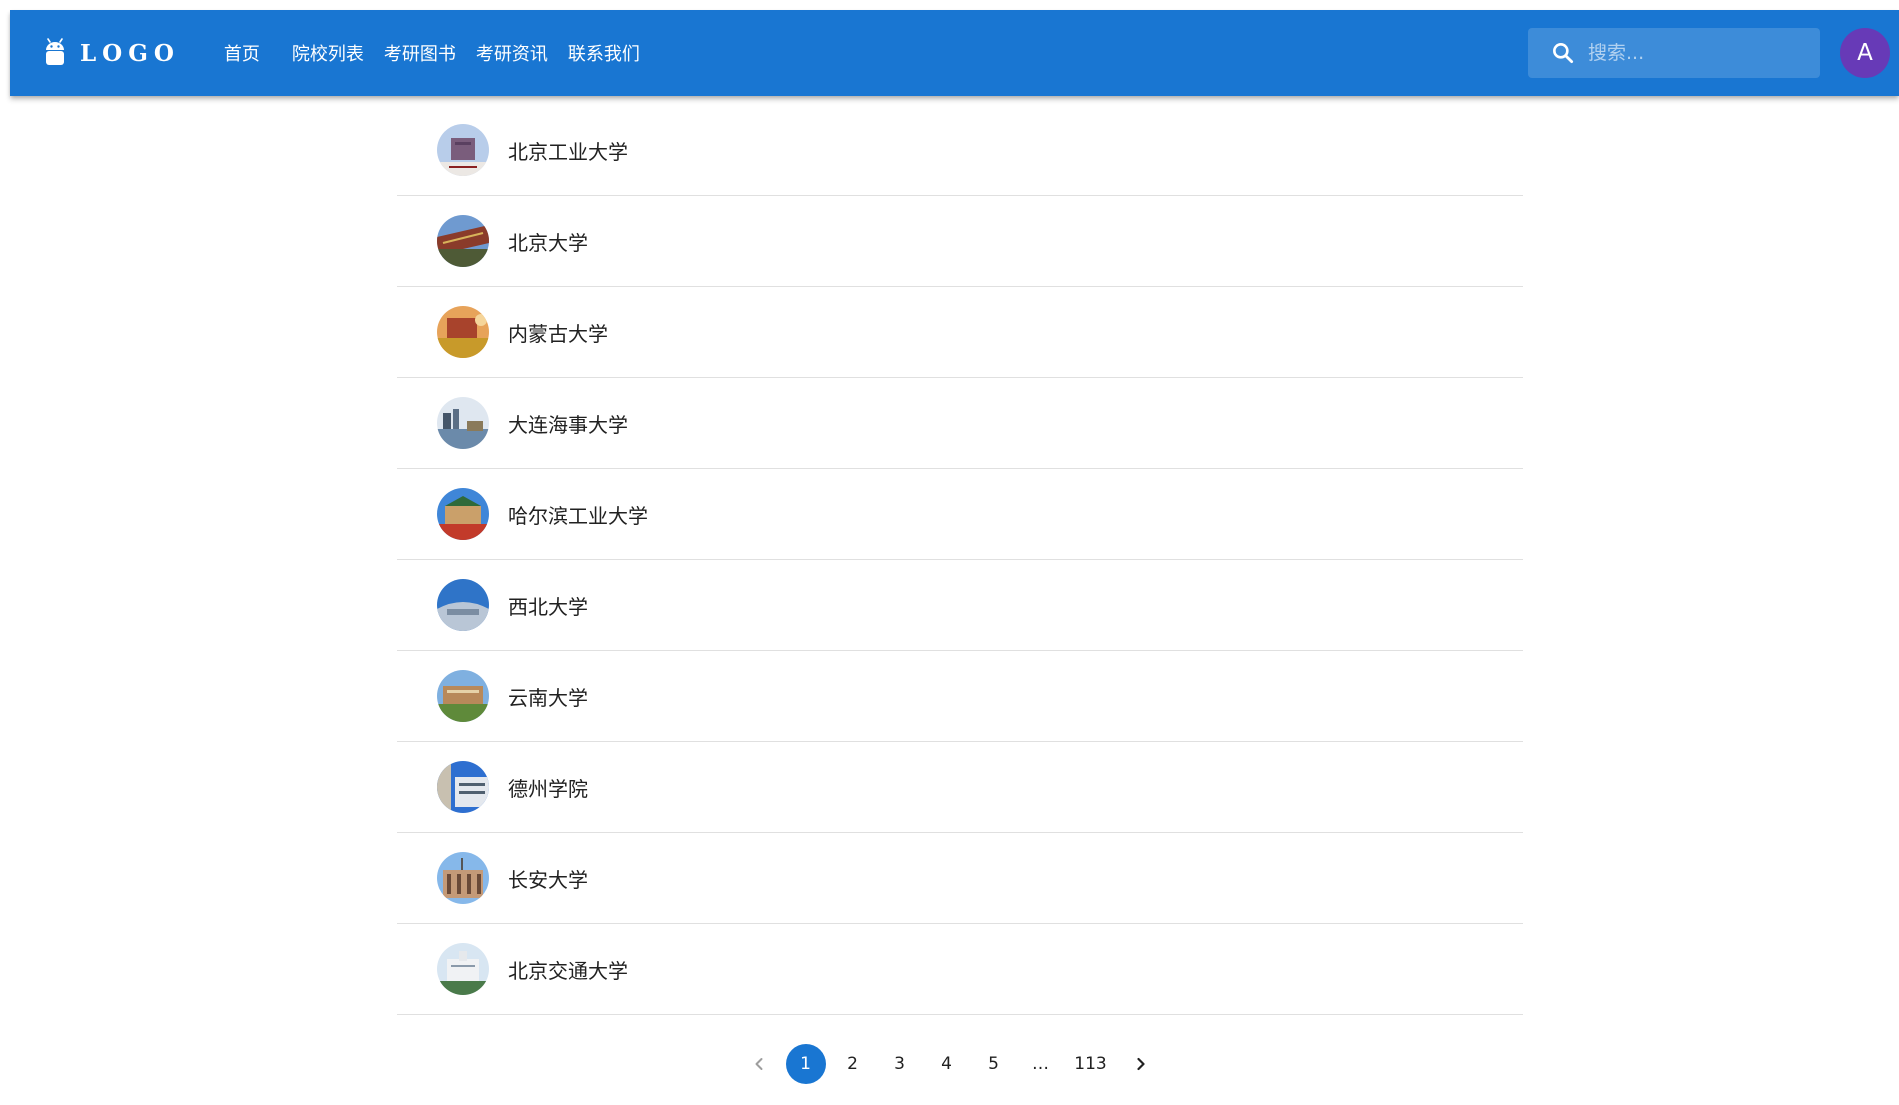  Describe the element at coordinates (1091, 1064) in the screenshot. I see `page-last-button: 113` at that location.